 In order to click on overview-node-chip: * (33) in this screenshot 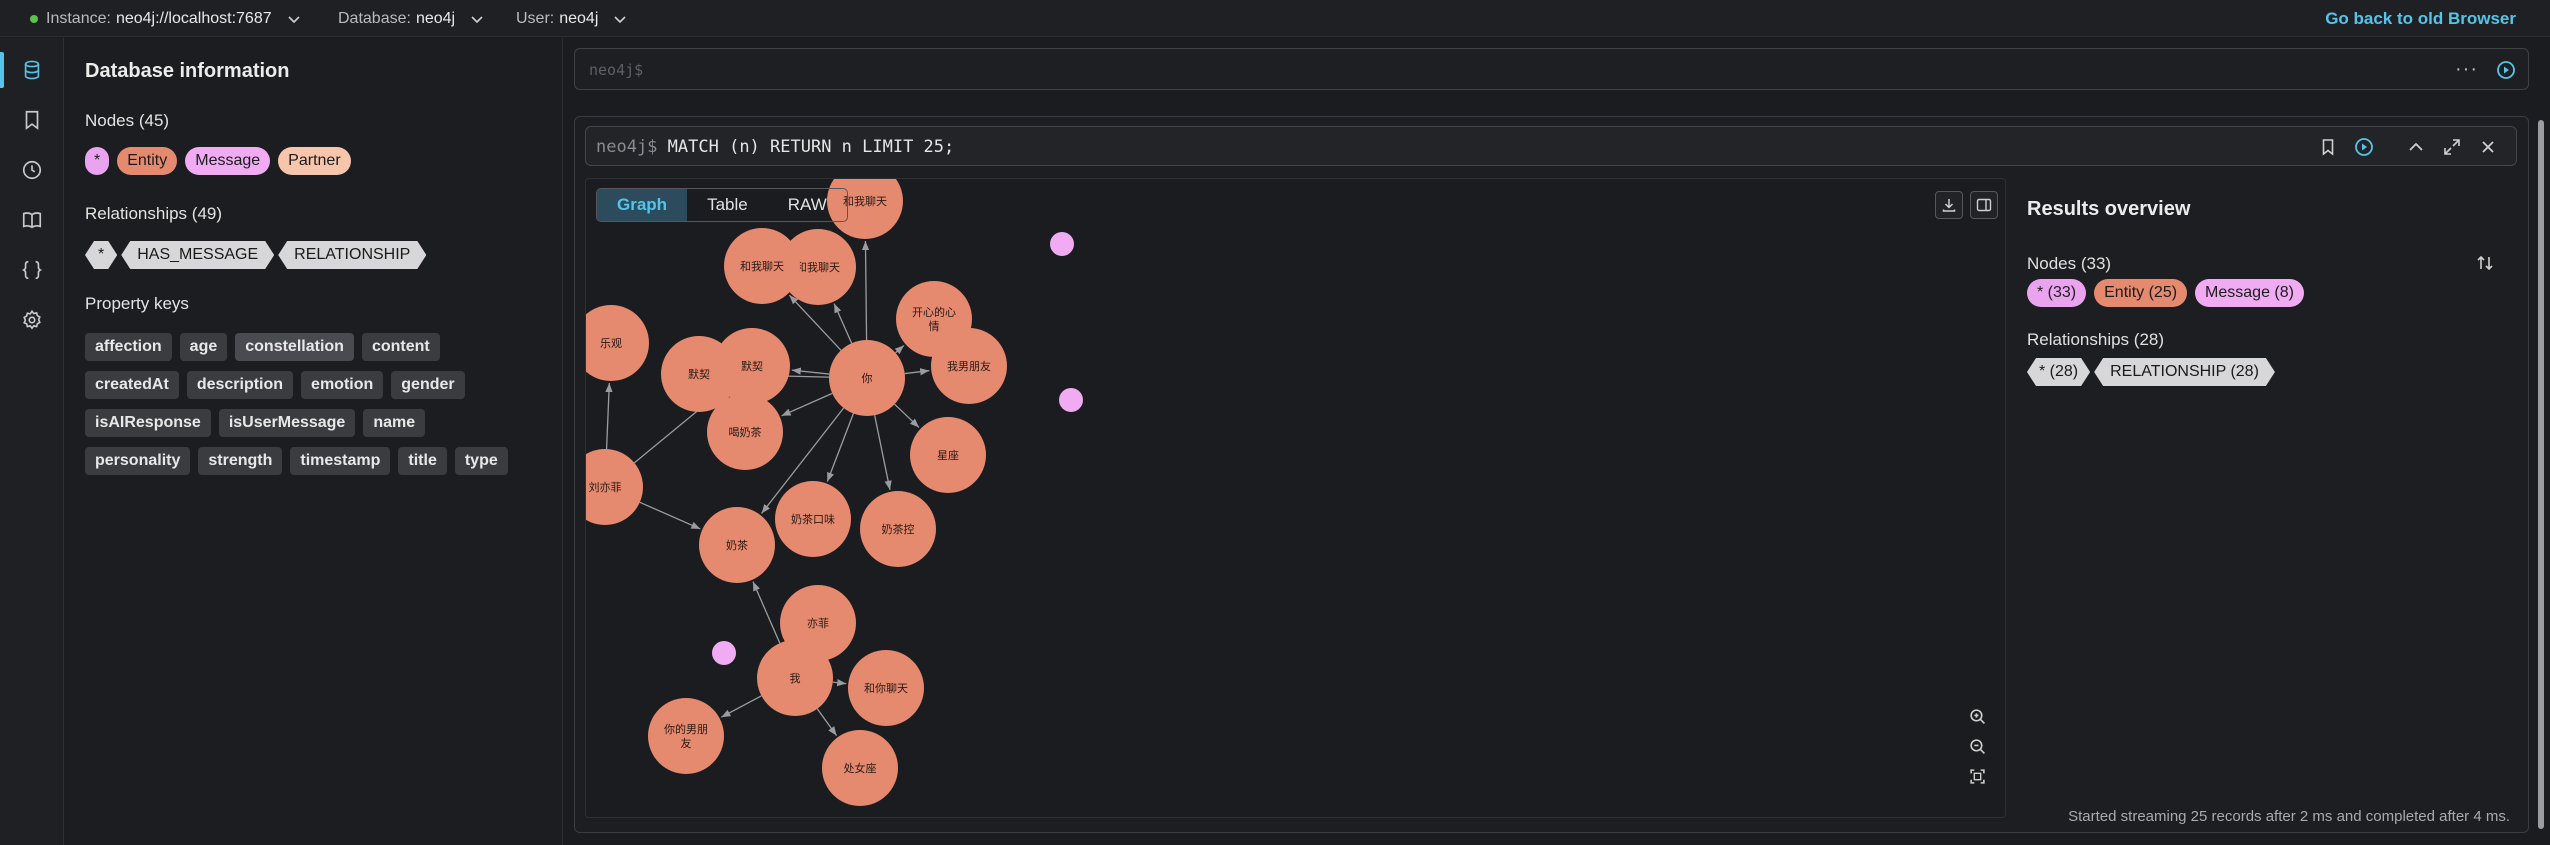, I will do `click(2057, 293)`.